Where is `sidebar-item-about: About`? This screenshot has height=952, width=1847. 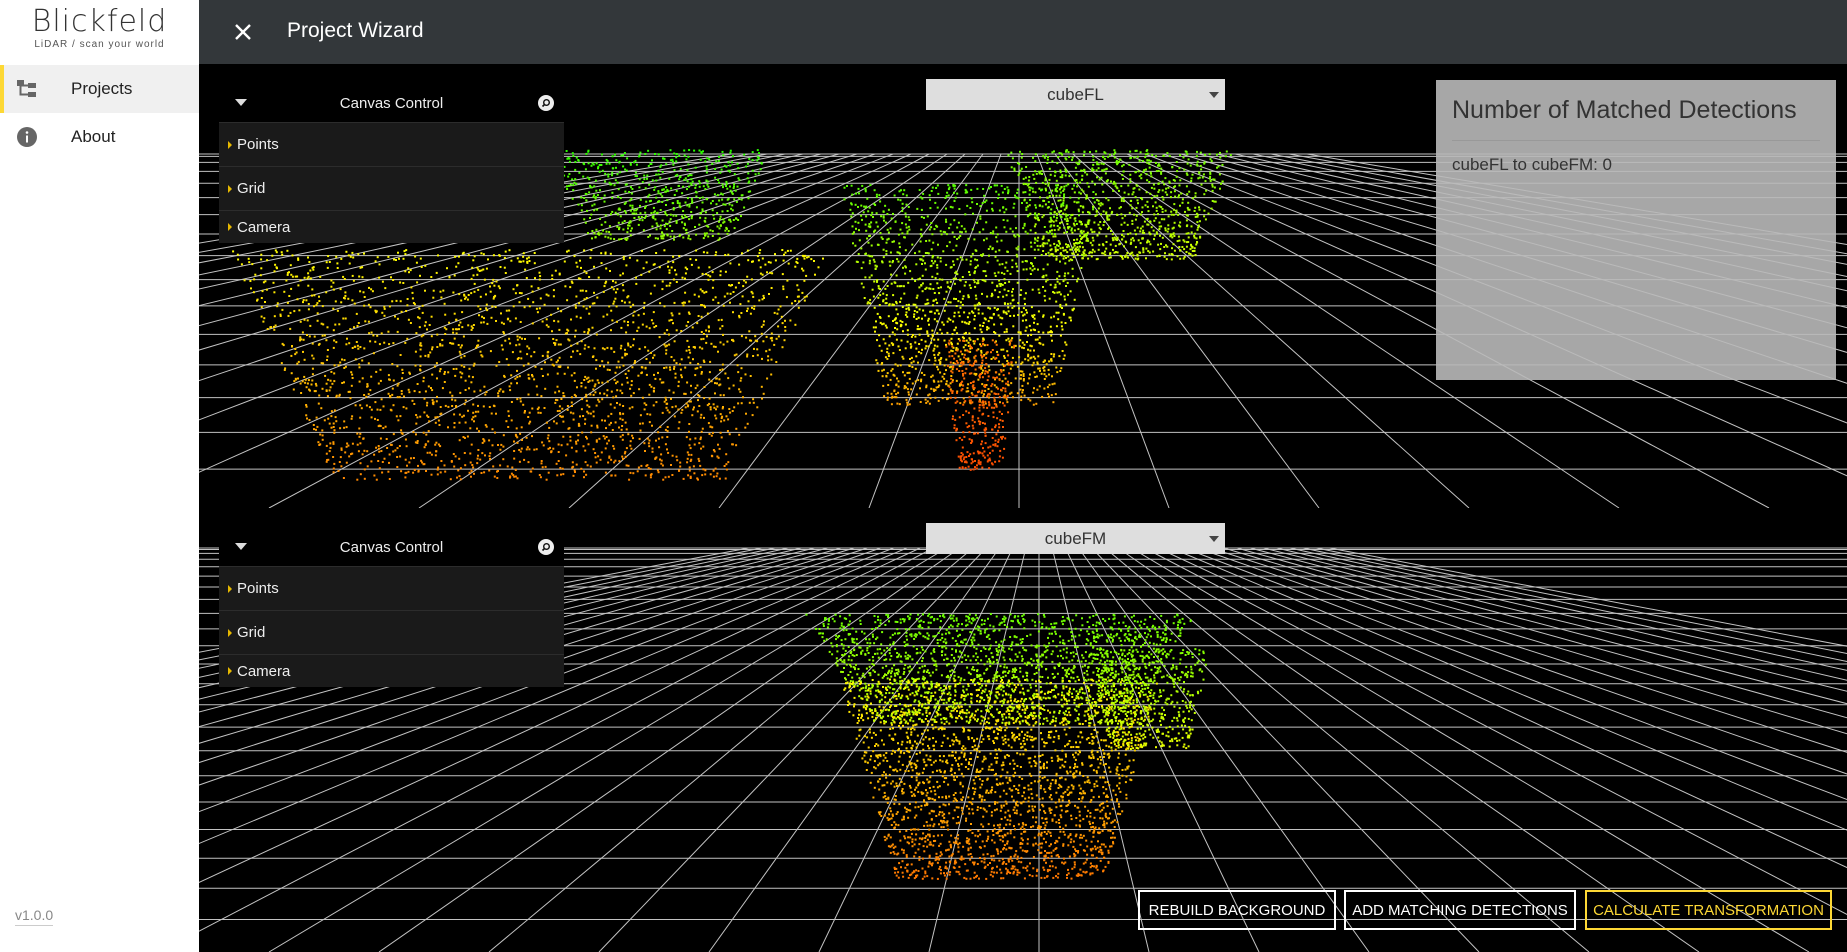
sidebar-item-about: About is located at coordinates (99, 137).